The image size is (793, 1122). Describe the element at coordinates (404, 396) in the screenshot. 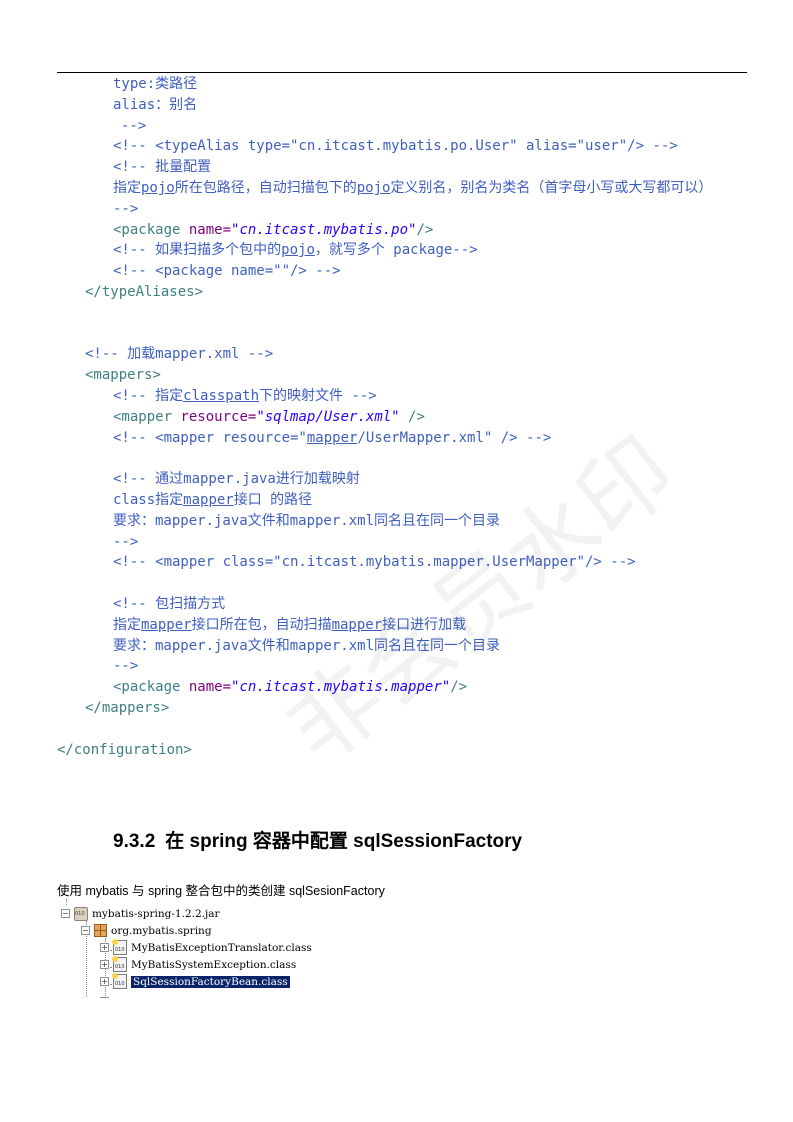

I see `code-line: <!-- 指定classpath下的映射文件 -->` at that location.